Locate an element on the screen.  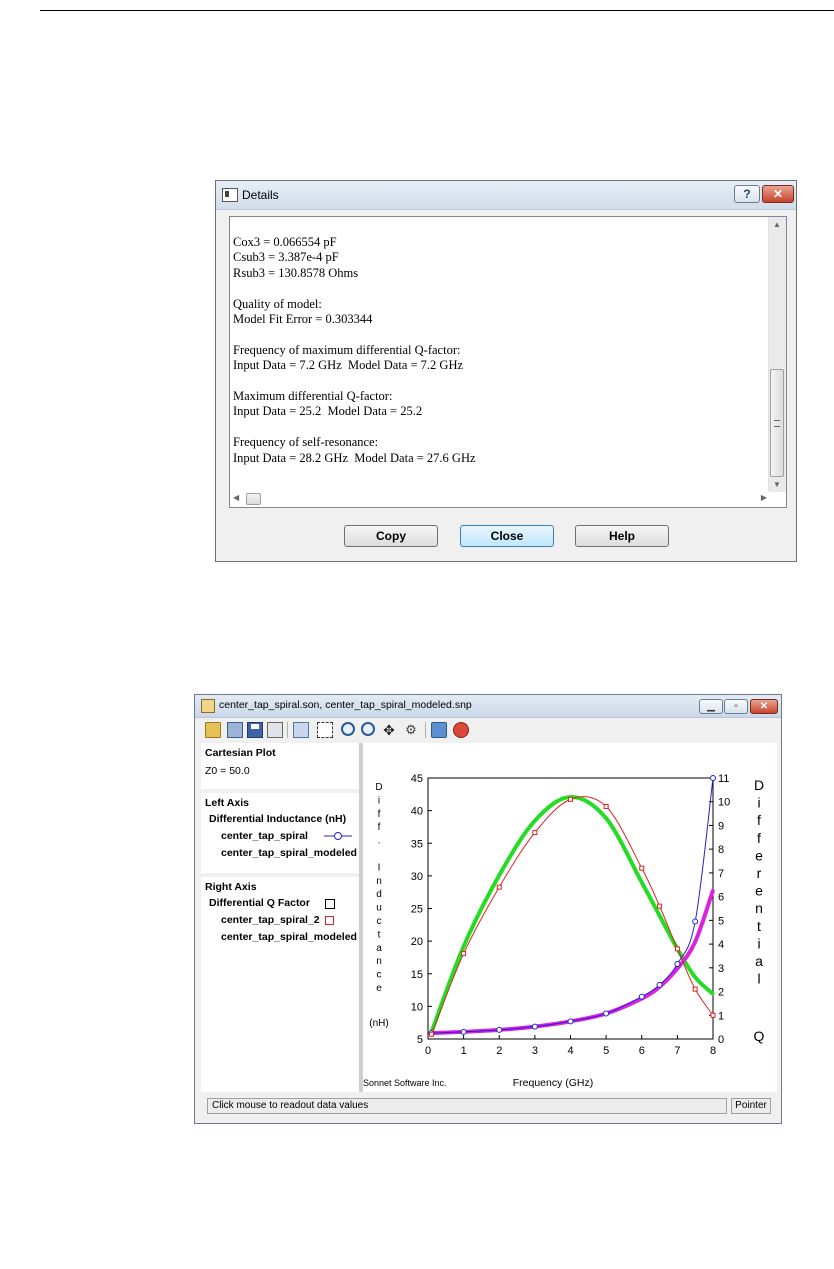
left-axis-quantity: Differential Inductance (nH) is located at coordinates (284, 819).